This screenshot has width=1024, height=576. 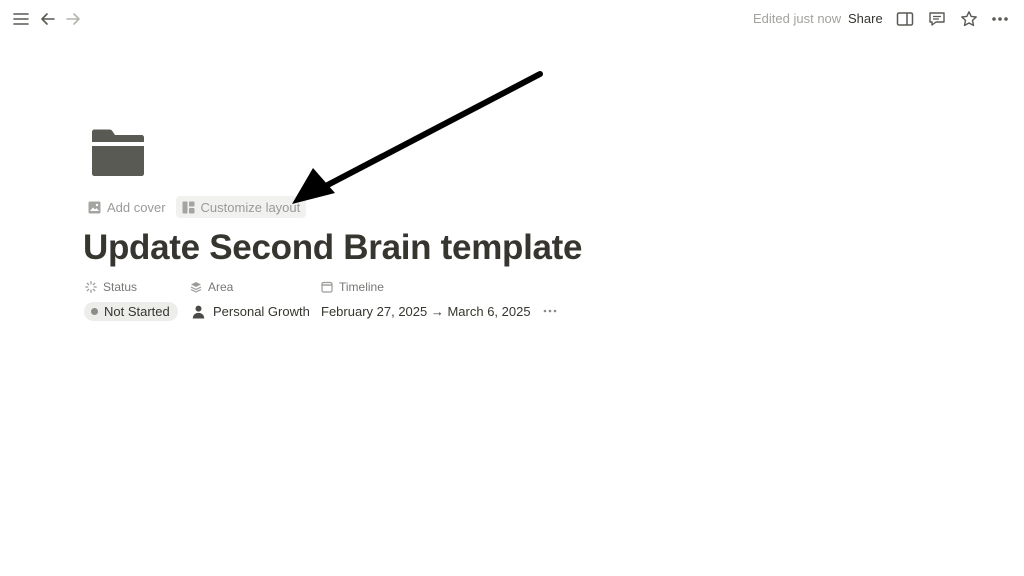 I want to click on side-panel-icon, so click(x=905, y=19).